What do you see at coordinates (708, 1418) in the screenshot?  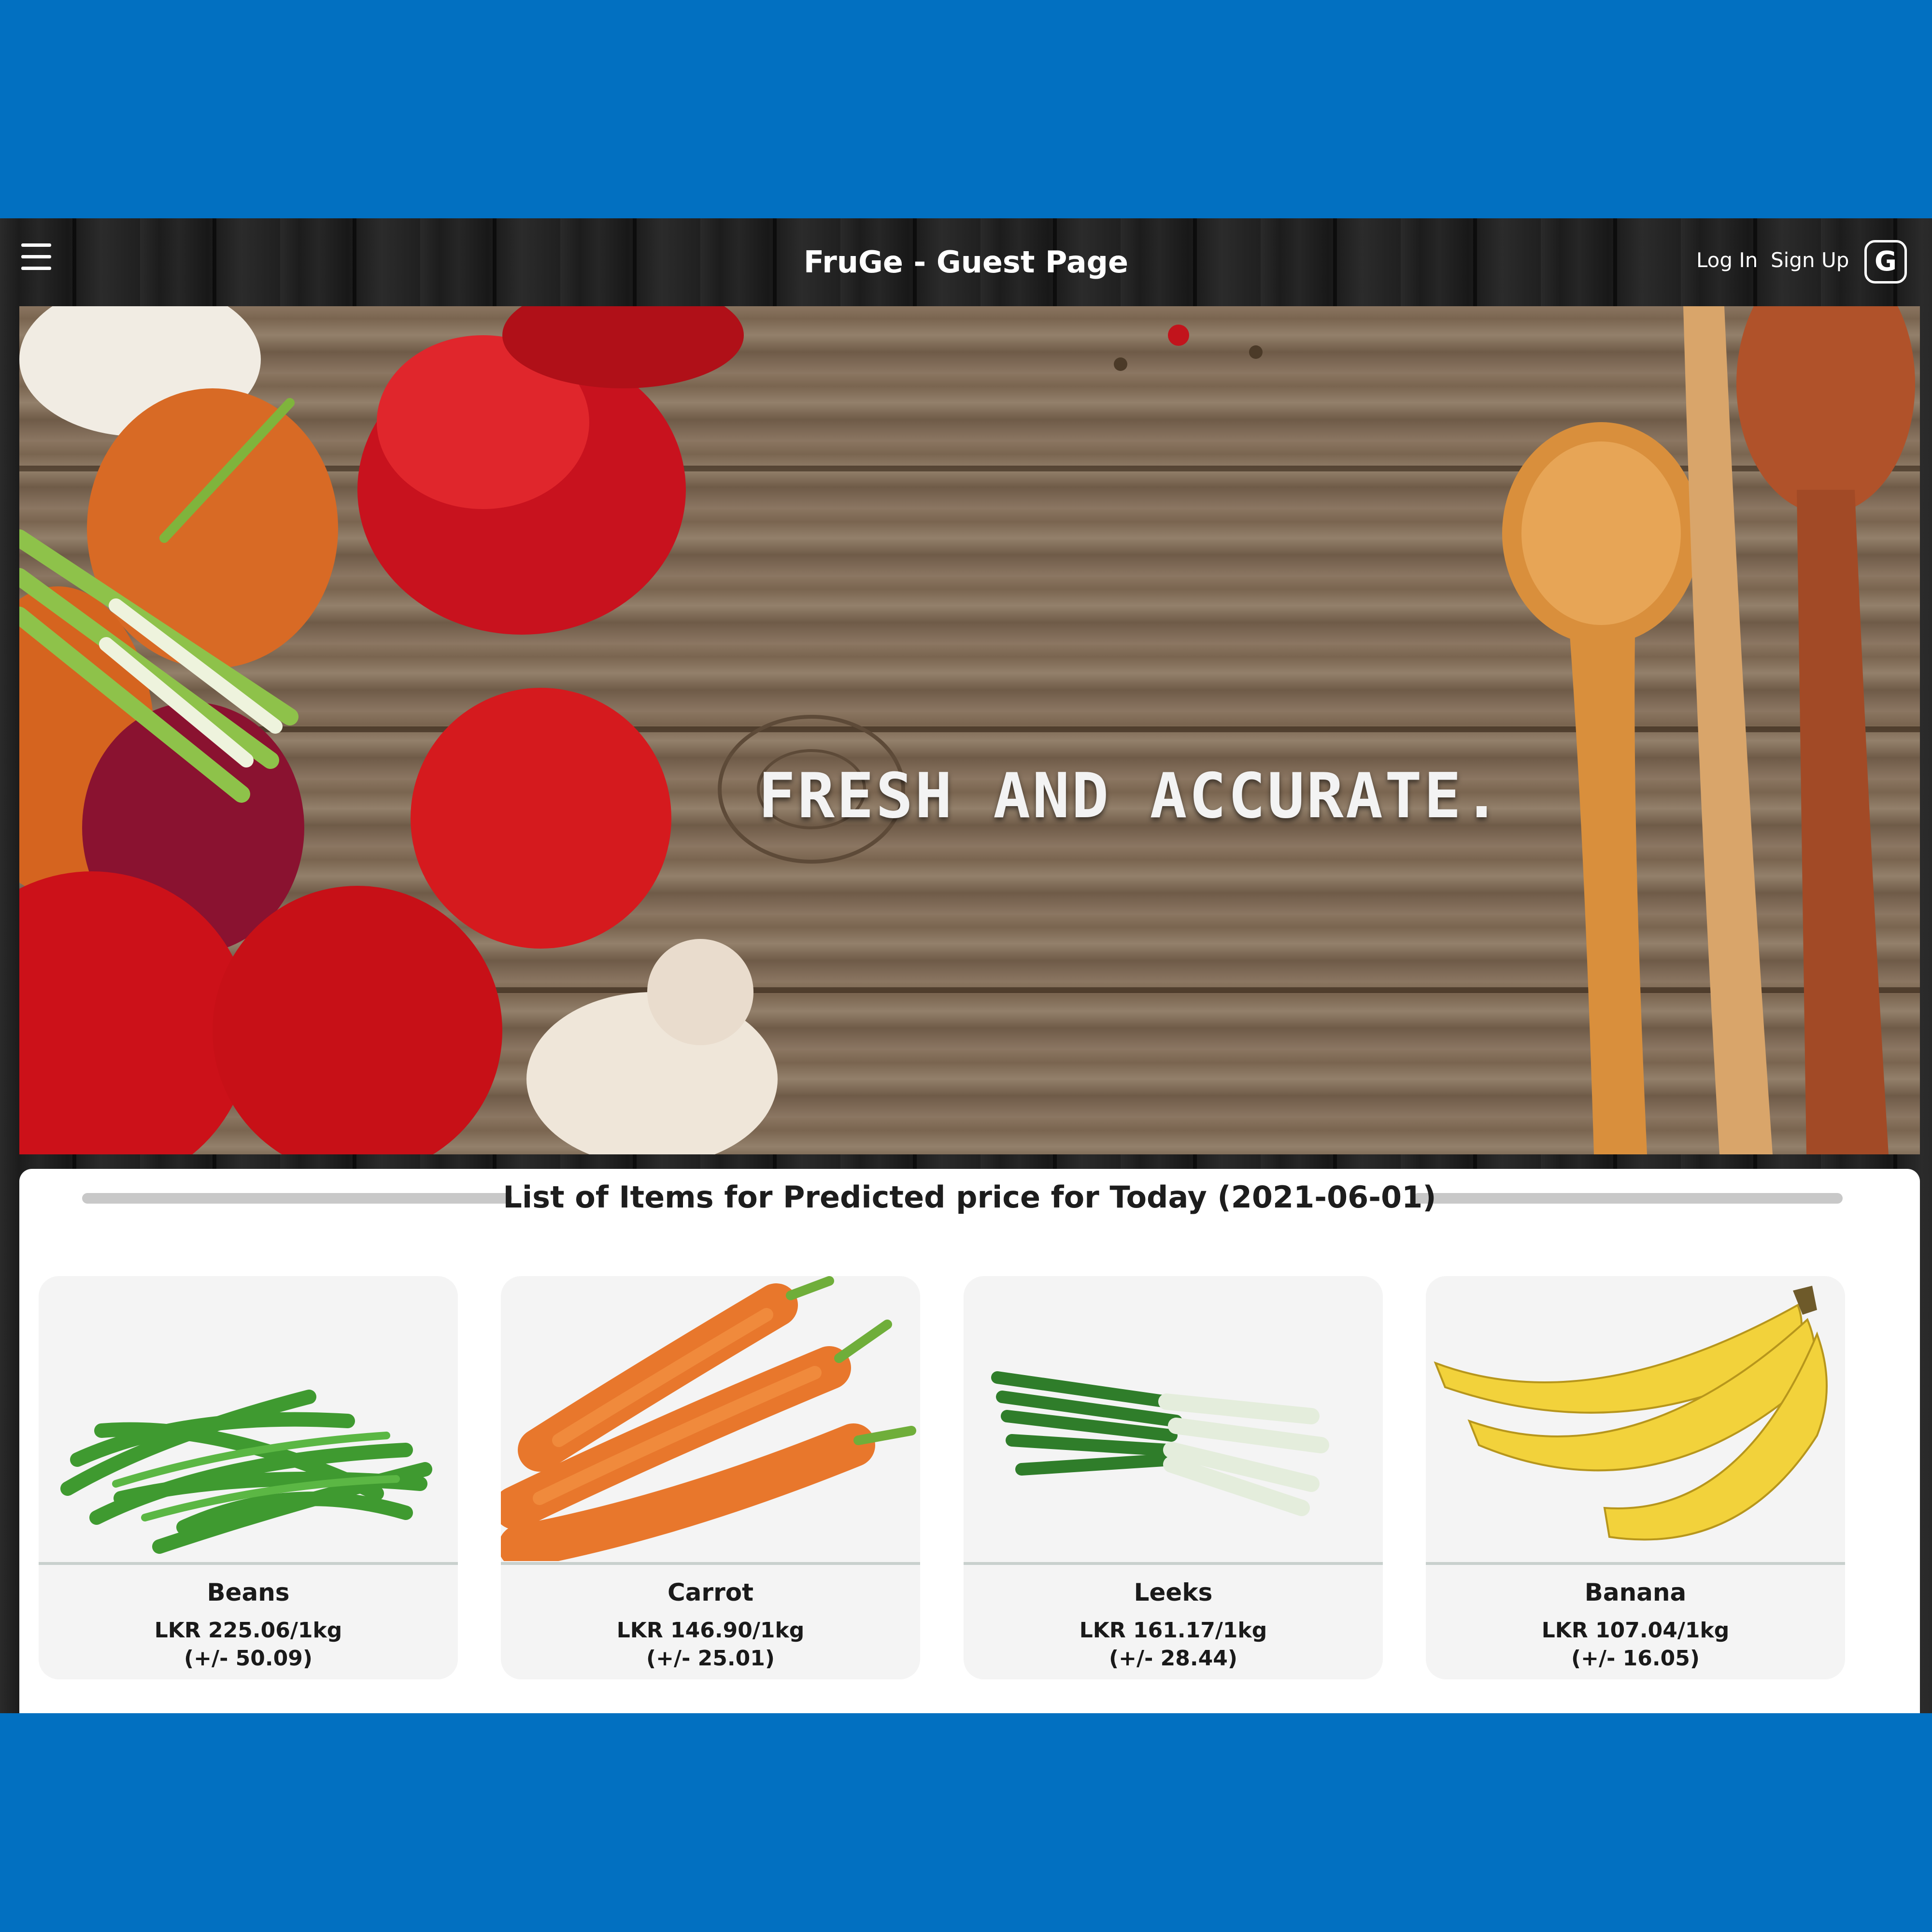 I see `carrot-image` at bounding box center [708, 1418].